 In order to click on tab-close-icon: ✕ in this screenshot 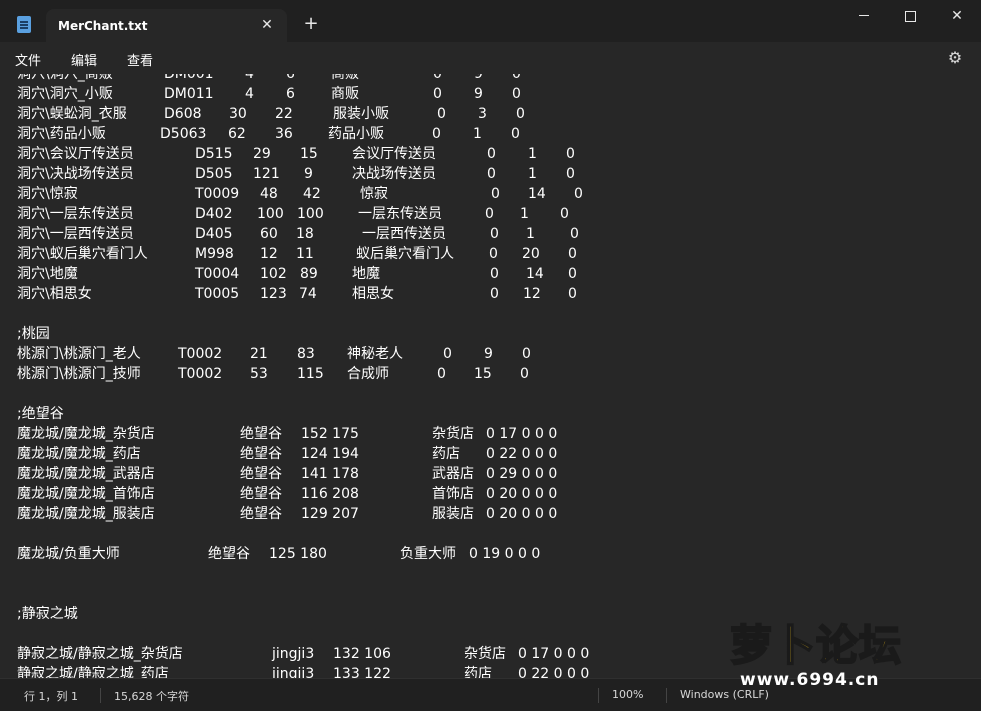, I will do `click(267, 25)`.